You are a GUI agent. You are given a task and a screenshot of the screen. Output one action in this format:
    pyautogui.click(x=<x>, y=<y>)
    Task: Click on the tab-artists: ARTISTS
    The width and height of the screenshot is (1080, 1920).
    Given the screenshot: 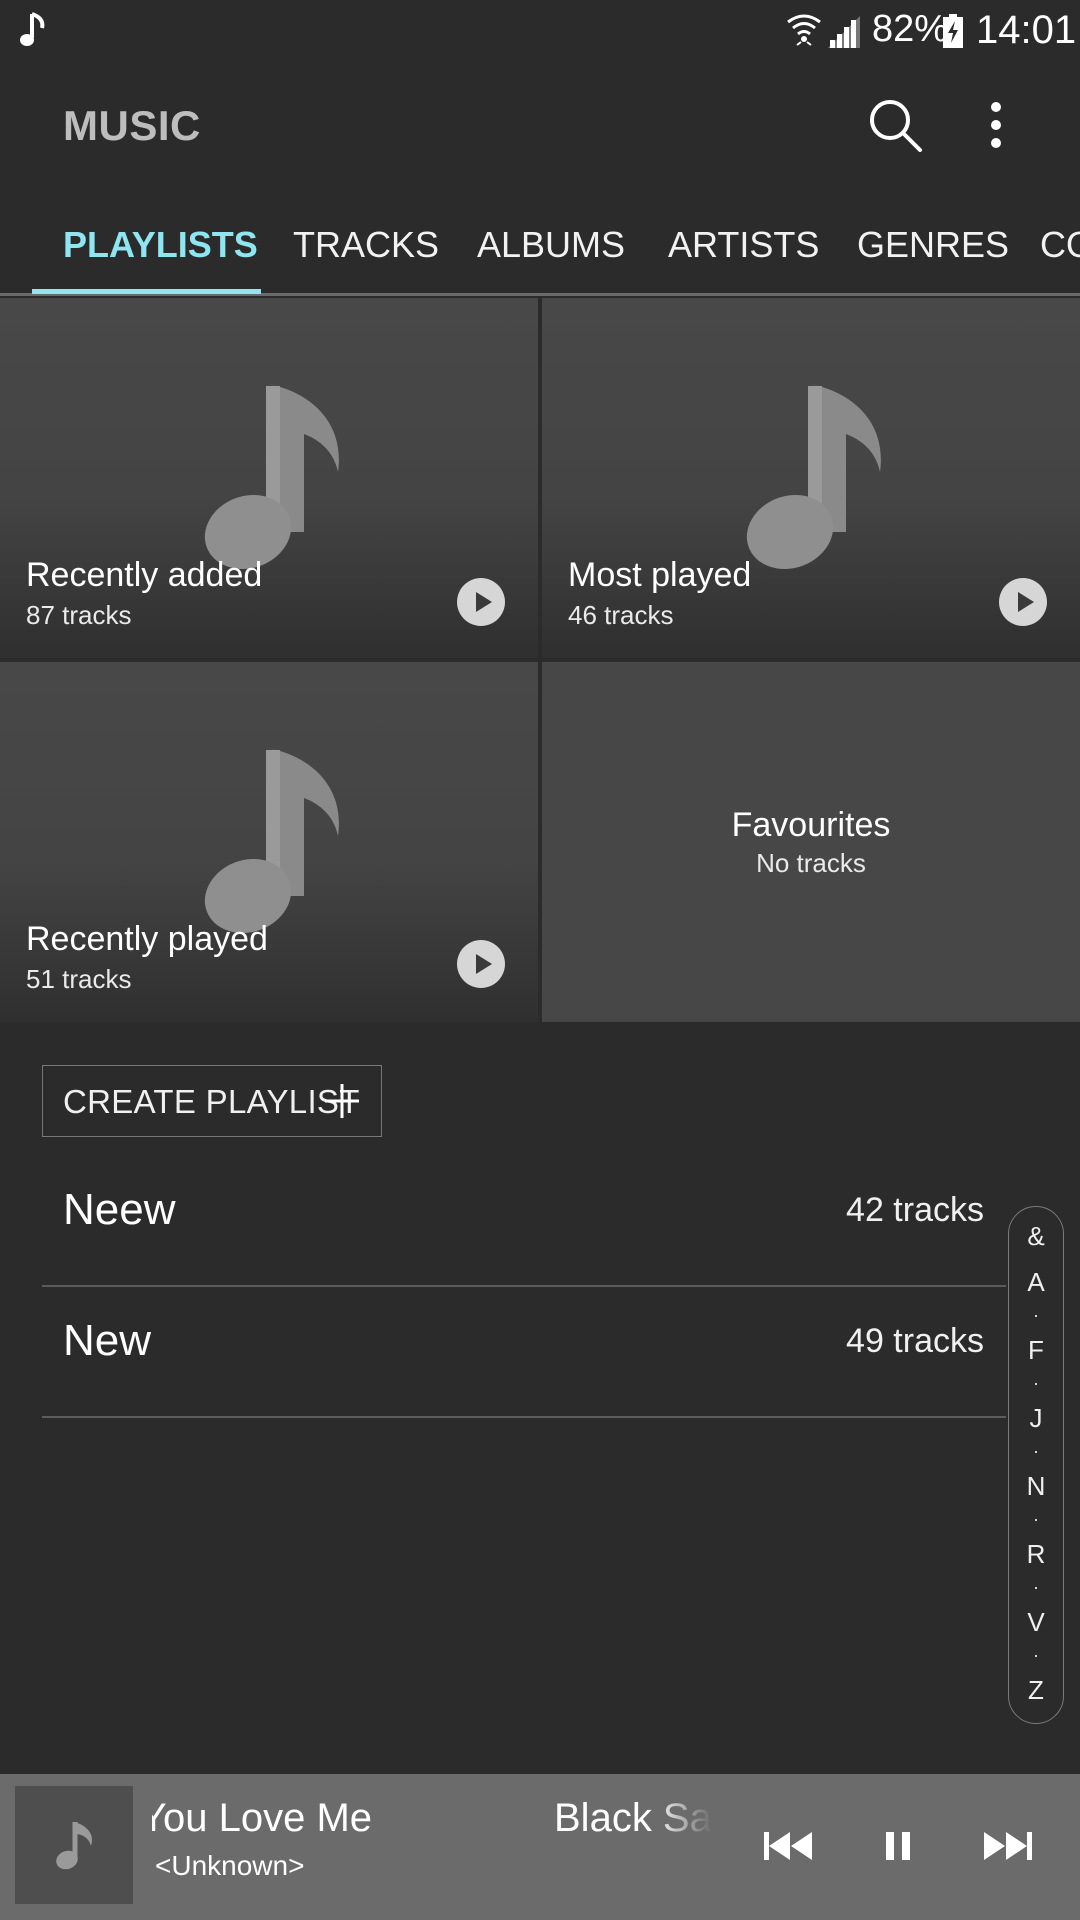 What is the action you would take?
    pyautogui.click(x=743, y=245)
    